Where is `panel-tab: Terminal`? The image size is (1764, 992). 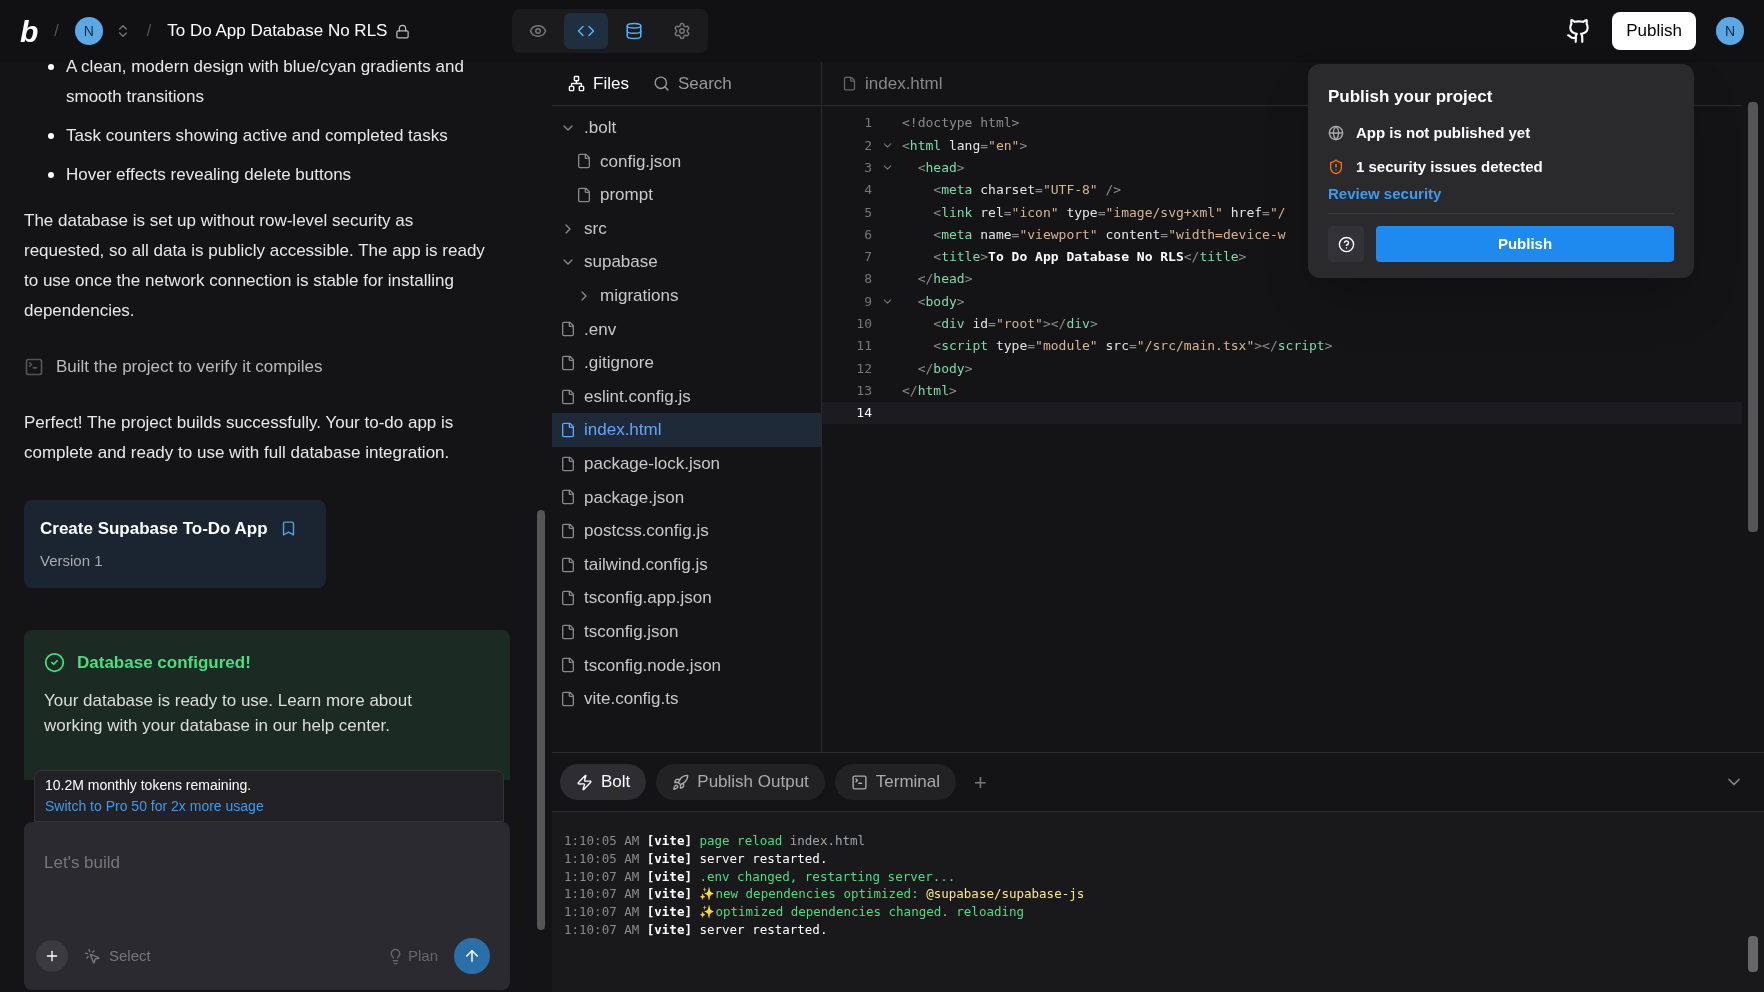 panel-tab: Terminal is located at coordinates (895, 782).